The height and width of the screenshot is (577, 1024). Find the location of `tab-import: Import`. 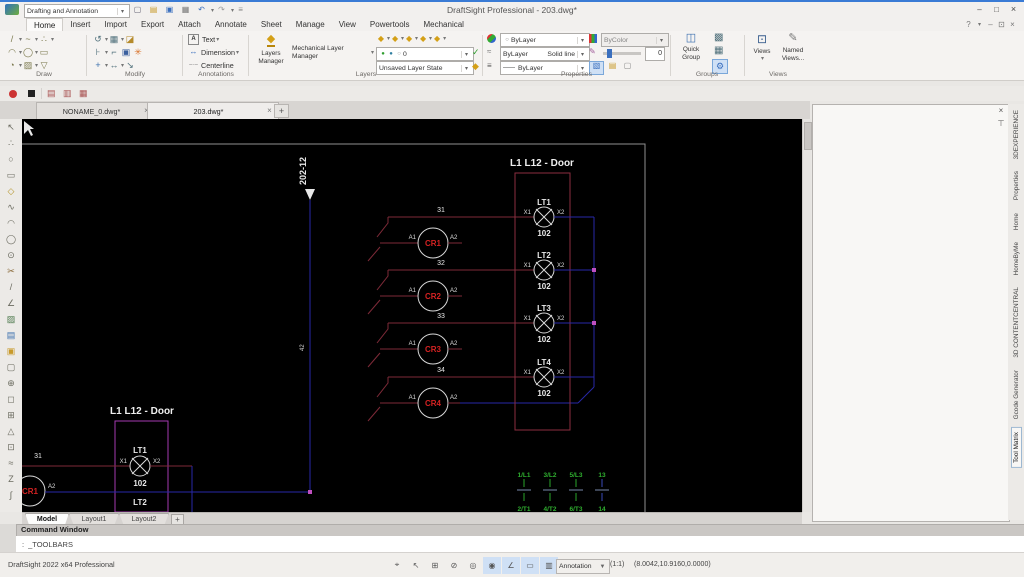

tab-import: Import is located at coordinates (115, 24).